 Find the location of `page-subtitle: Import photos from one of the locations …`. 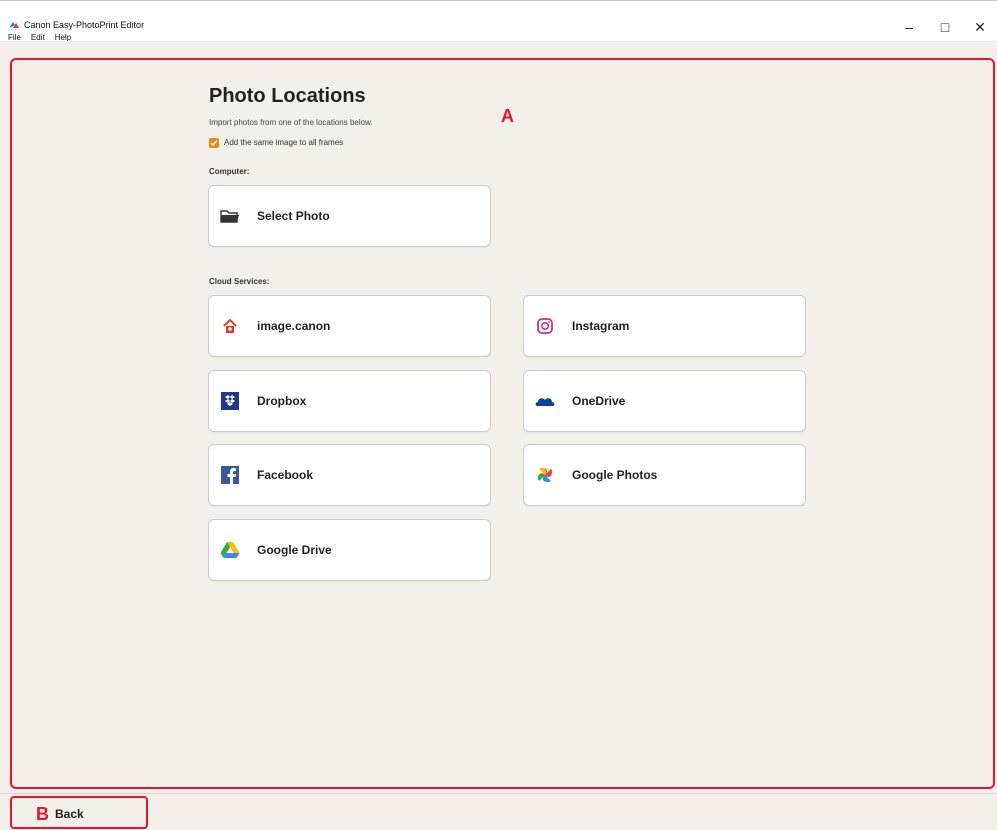

page-subtitle: Import photos from one of the locations … is located at coordinates (291, 122).